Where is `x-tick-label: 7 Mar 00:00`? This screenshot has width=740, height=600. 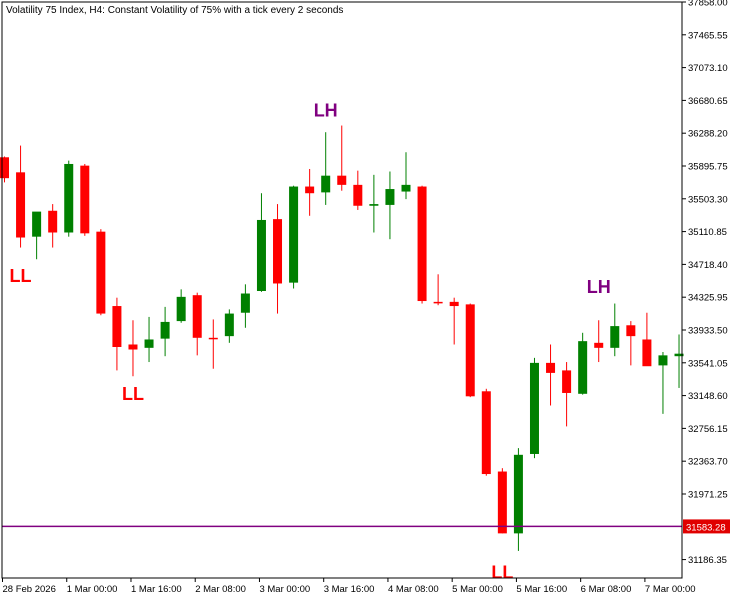 x-tick-label: 7 Mar 00:00 is located at coordinates (670, 589).